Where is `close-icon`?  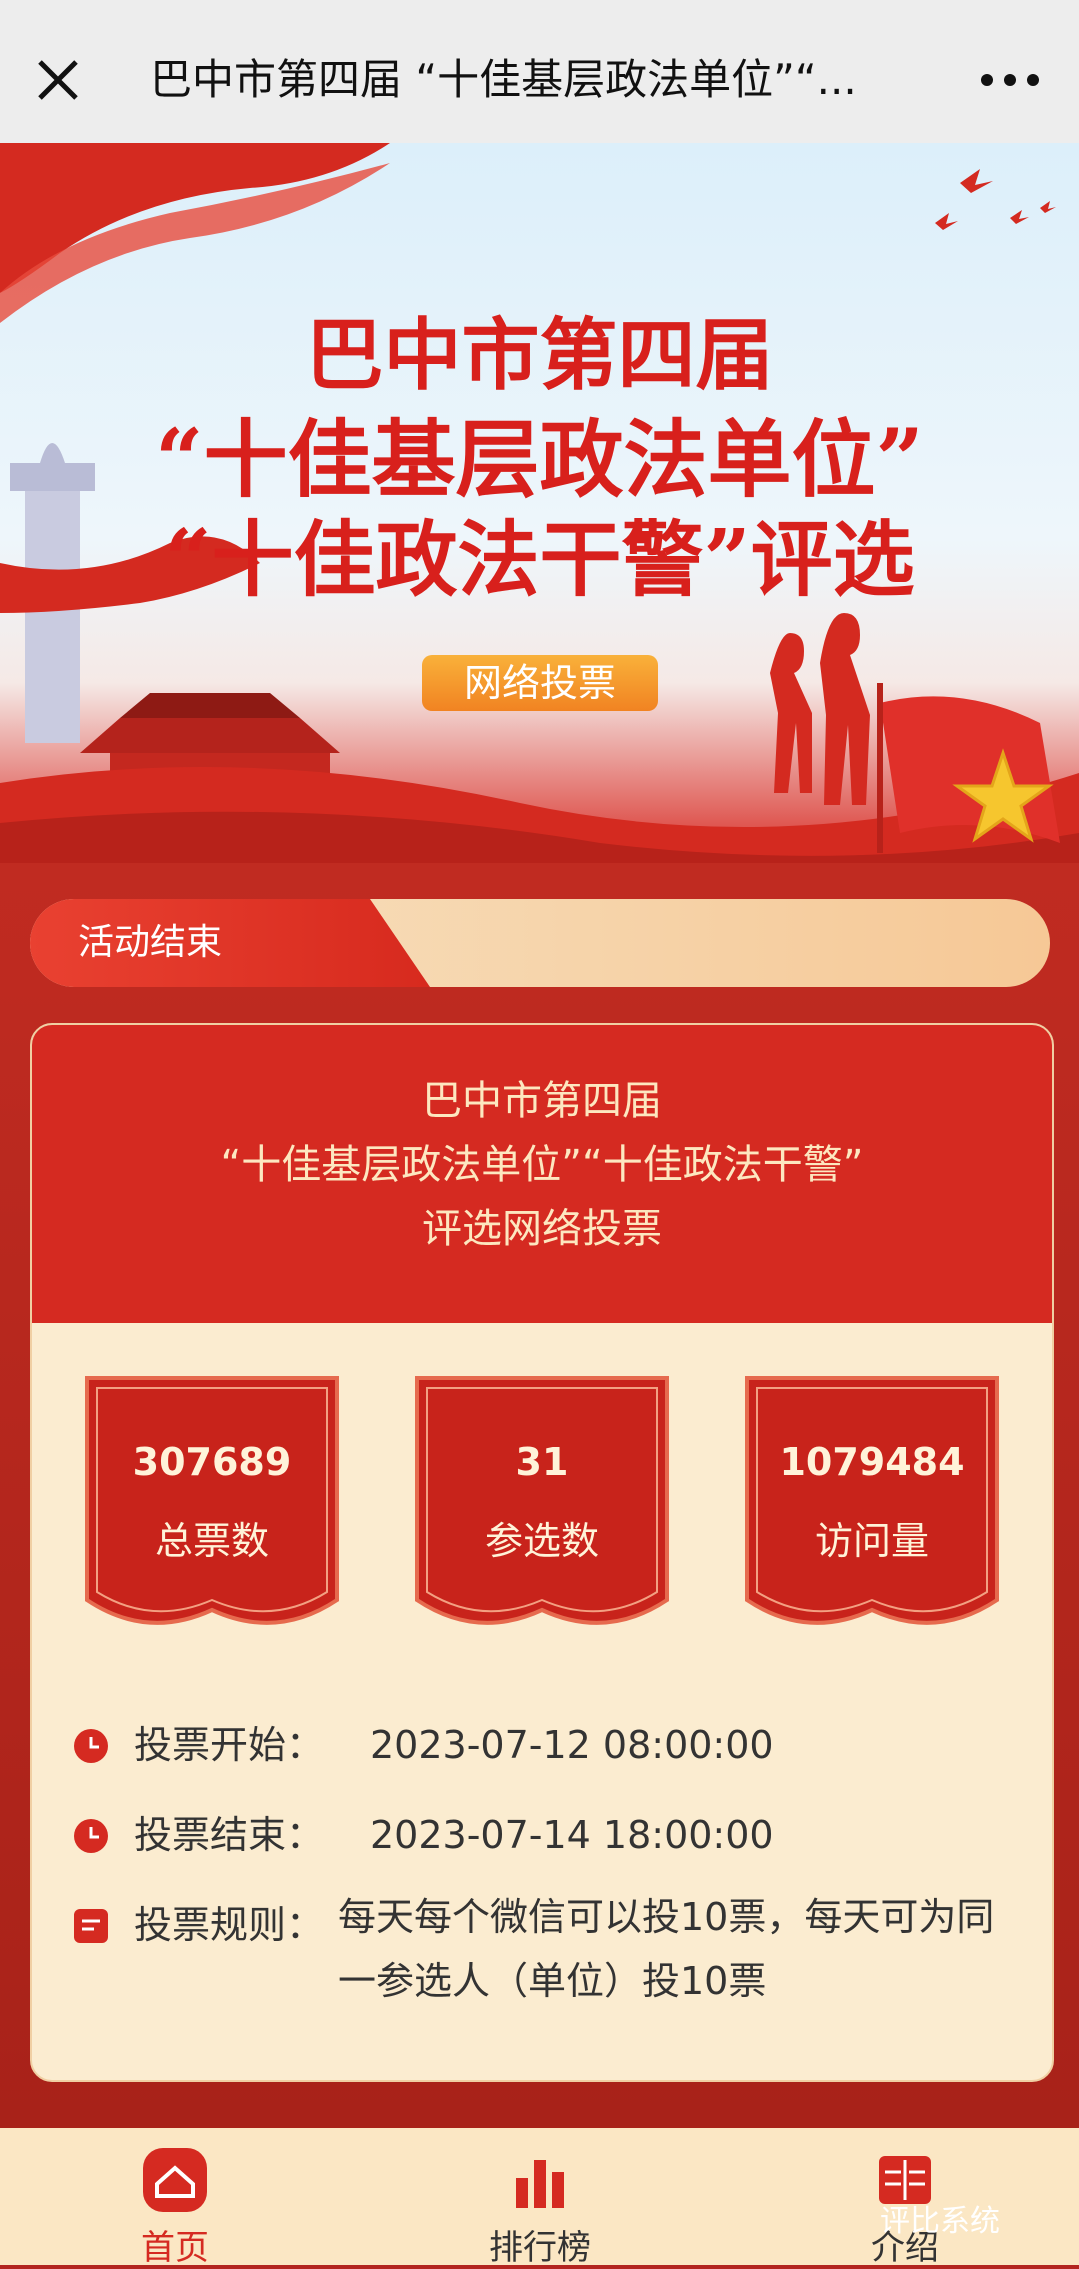 close-icon is located at coordinates (58, 80).